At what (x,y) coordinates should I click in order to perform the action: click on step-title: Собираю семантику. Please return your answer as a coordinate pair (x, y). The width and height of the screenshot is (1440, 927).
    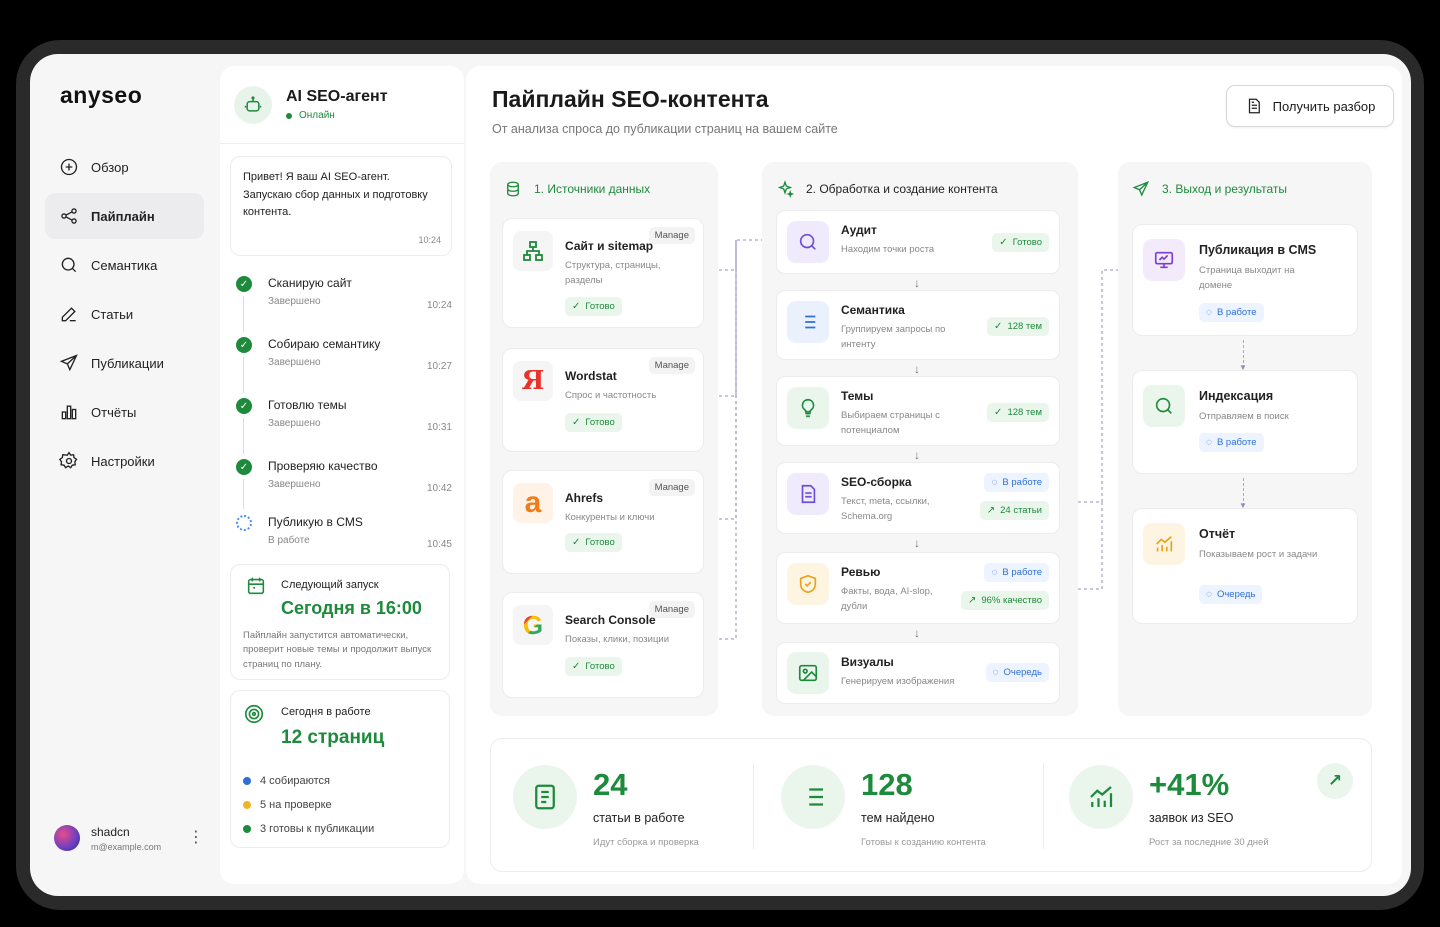
    Looking at the image, I should click on (324, 344).